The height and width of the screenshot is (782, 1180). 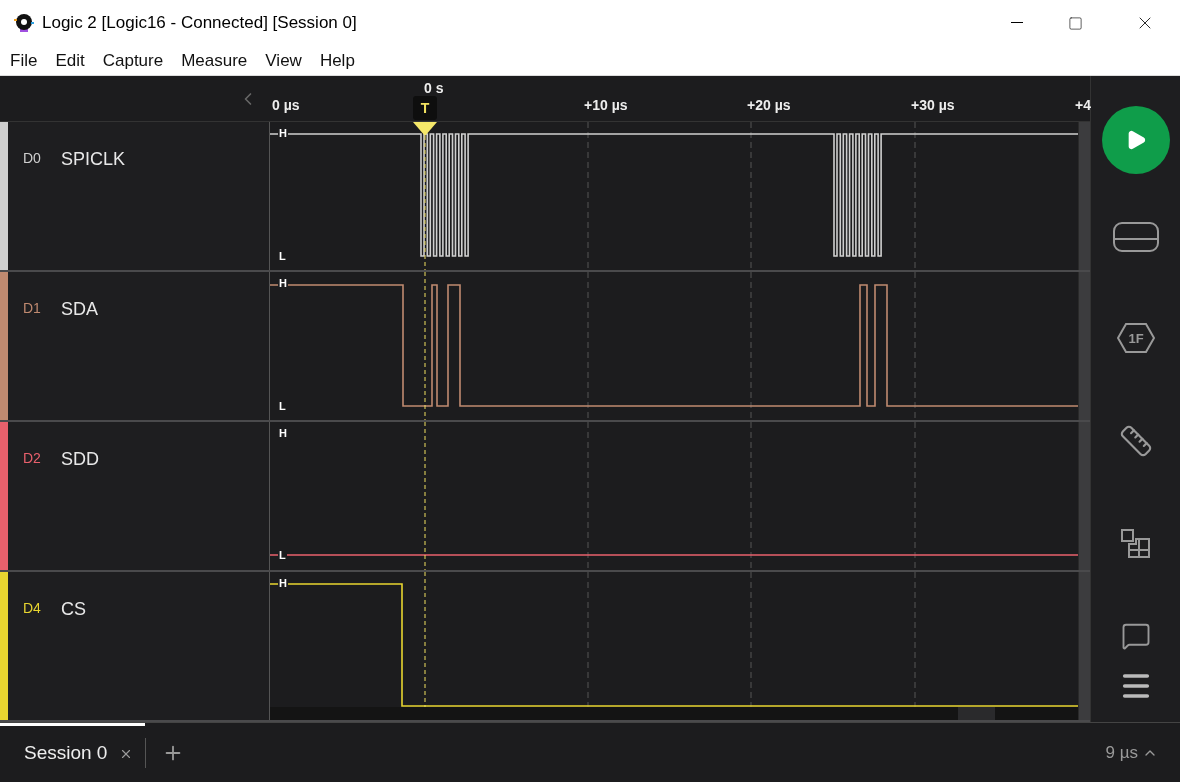 I want to click on analyzers-icon: 1F, so click(x=1135, y=338).